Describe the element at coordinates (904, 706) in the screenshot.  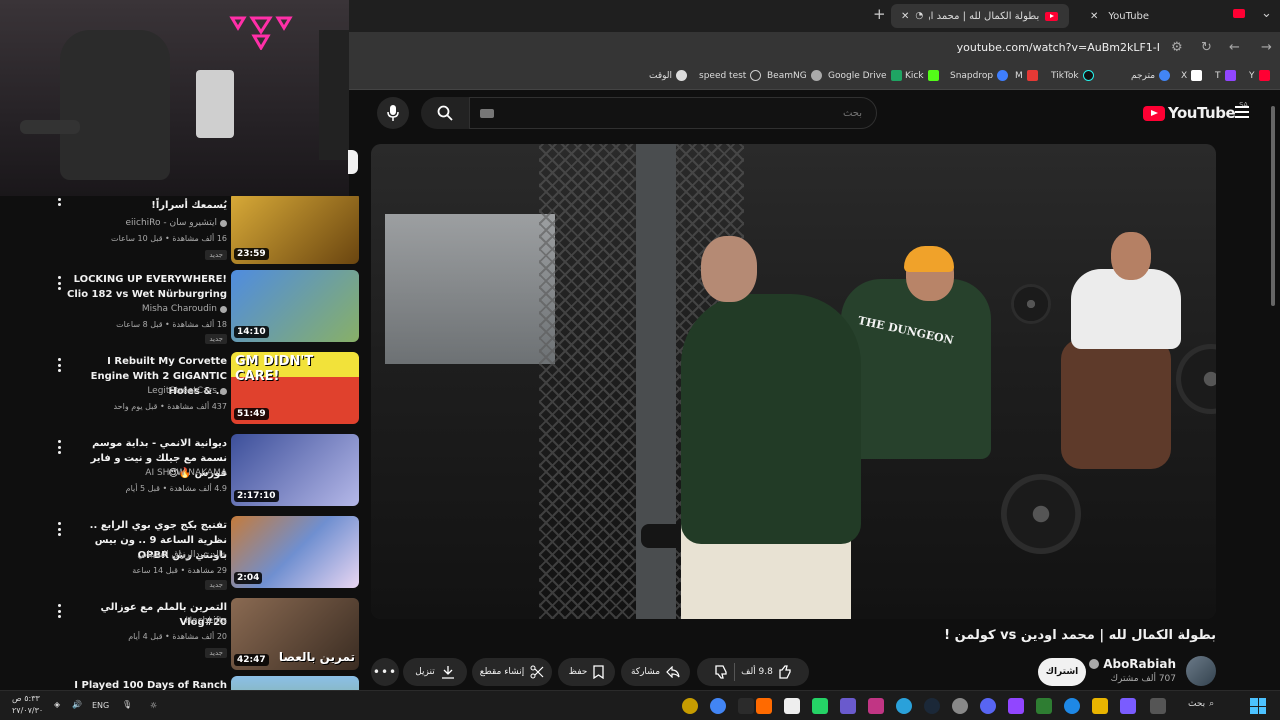
I see `telegram-icon` at that location.